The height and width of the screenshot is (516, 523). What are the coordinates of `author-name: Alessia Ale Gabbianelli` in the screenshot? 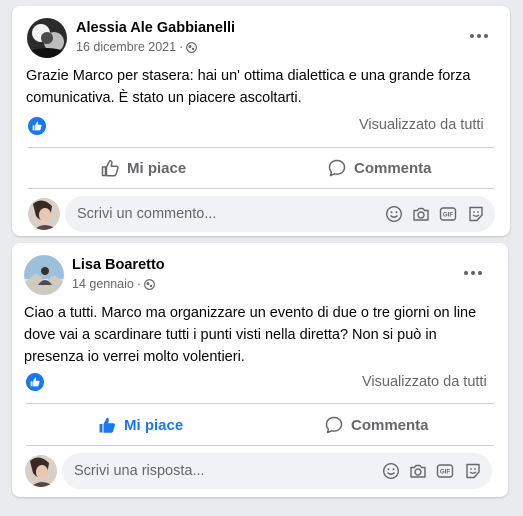 It's located at (155, 28).